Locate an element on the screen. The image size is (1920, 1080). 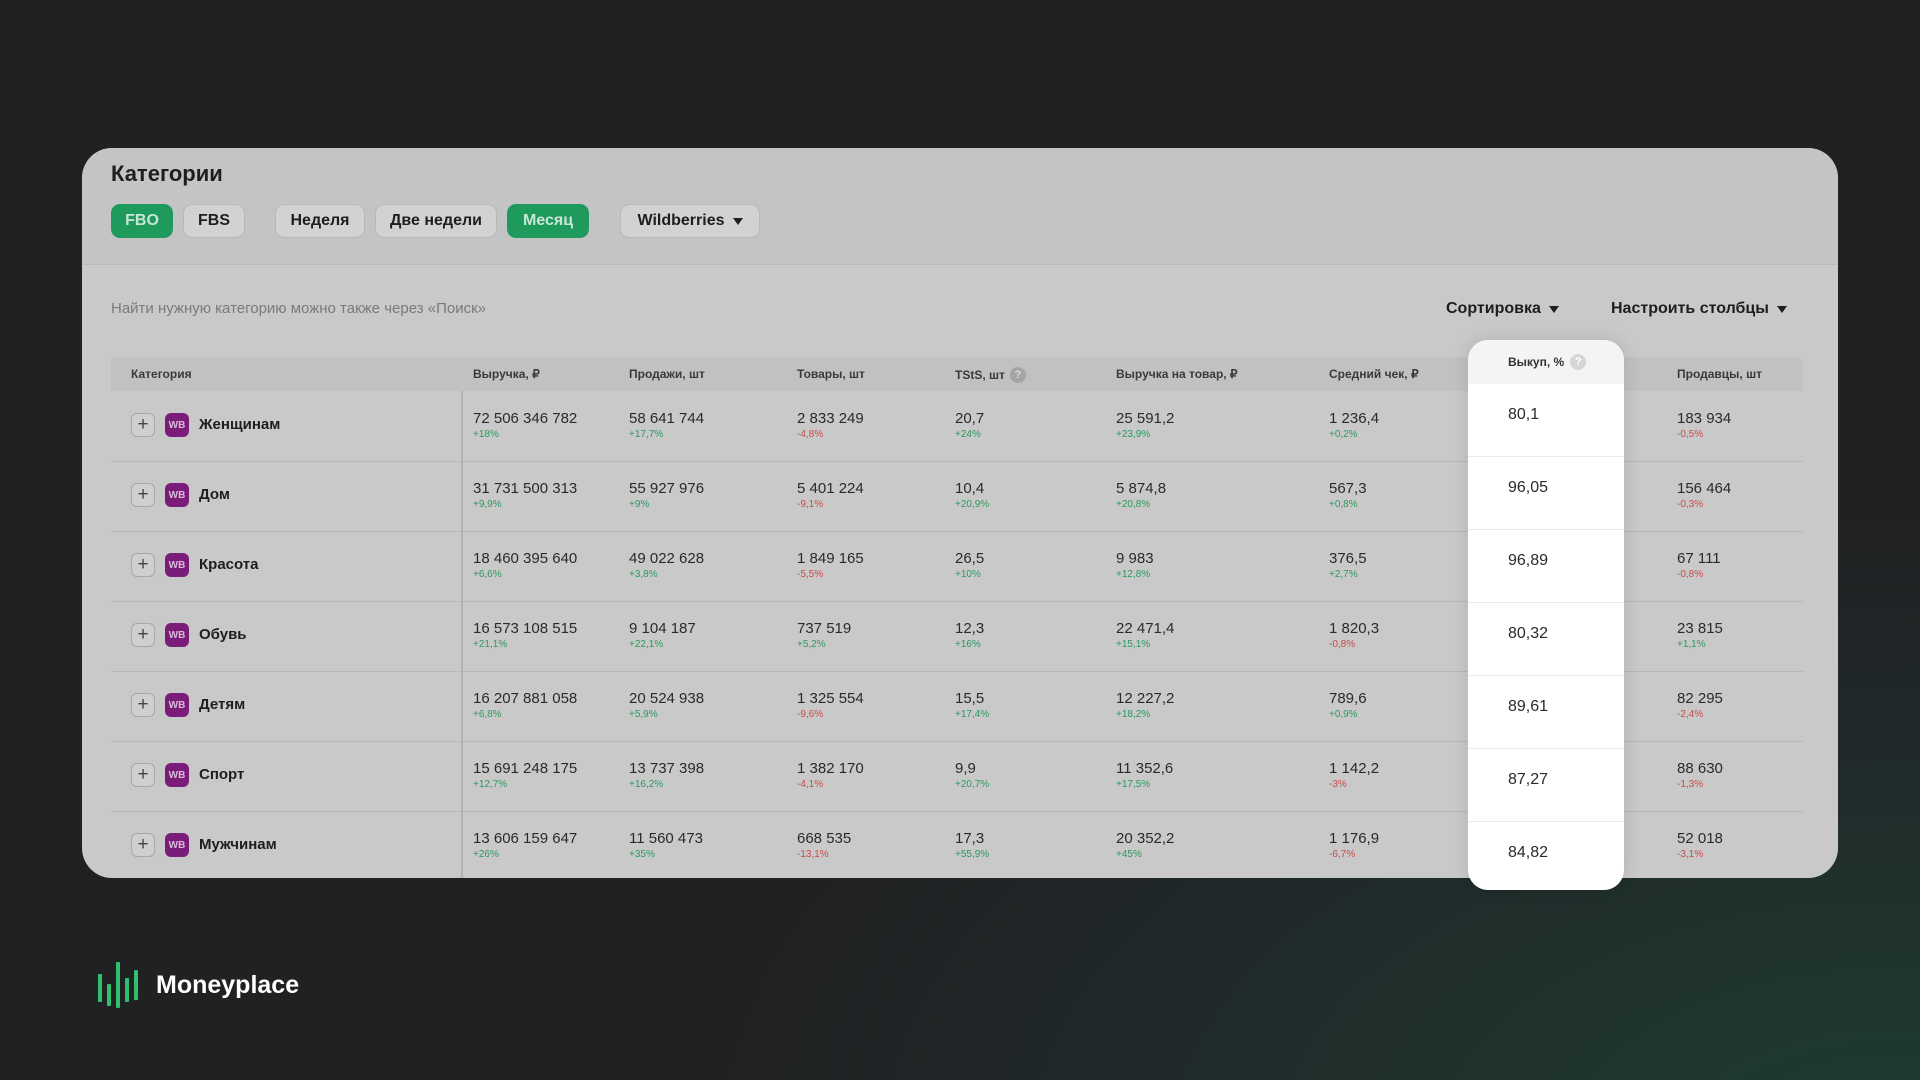
cell-change: +1,1% is located at coordinates (1691, 644).